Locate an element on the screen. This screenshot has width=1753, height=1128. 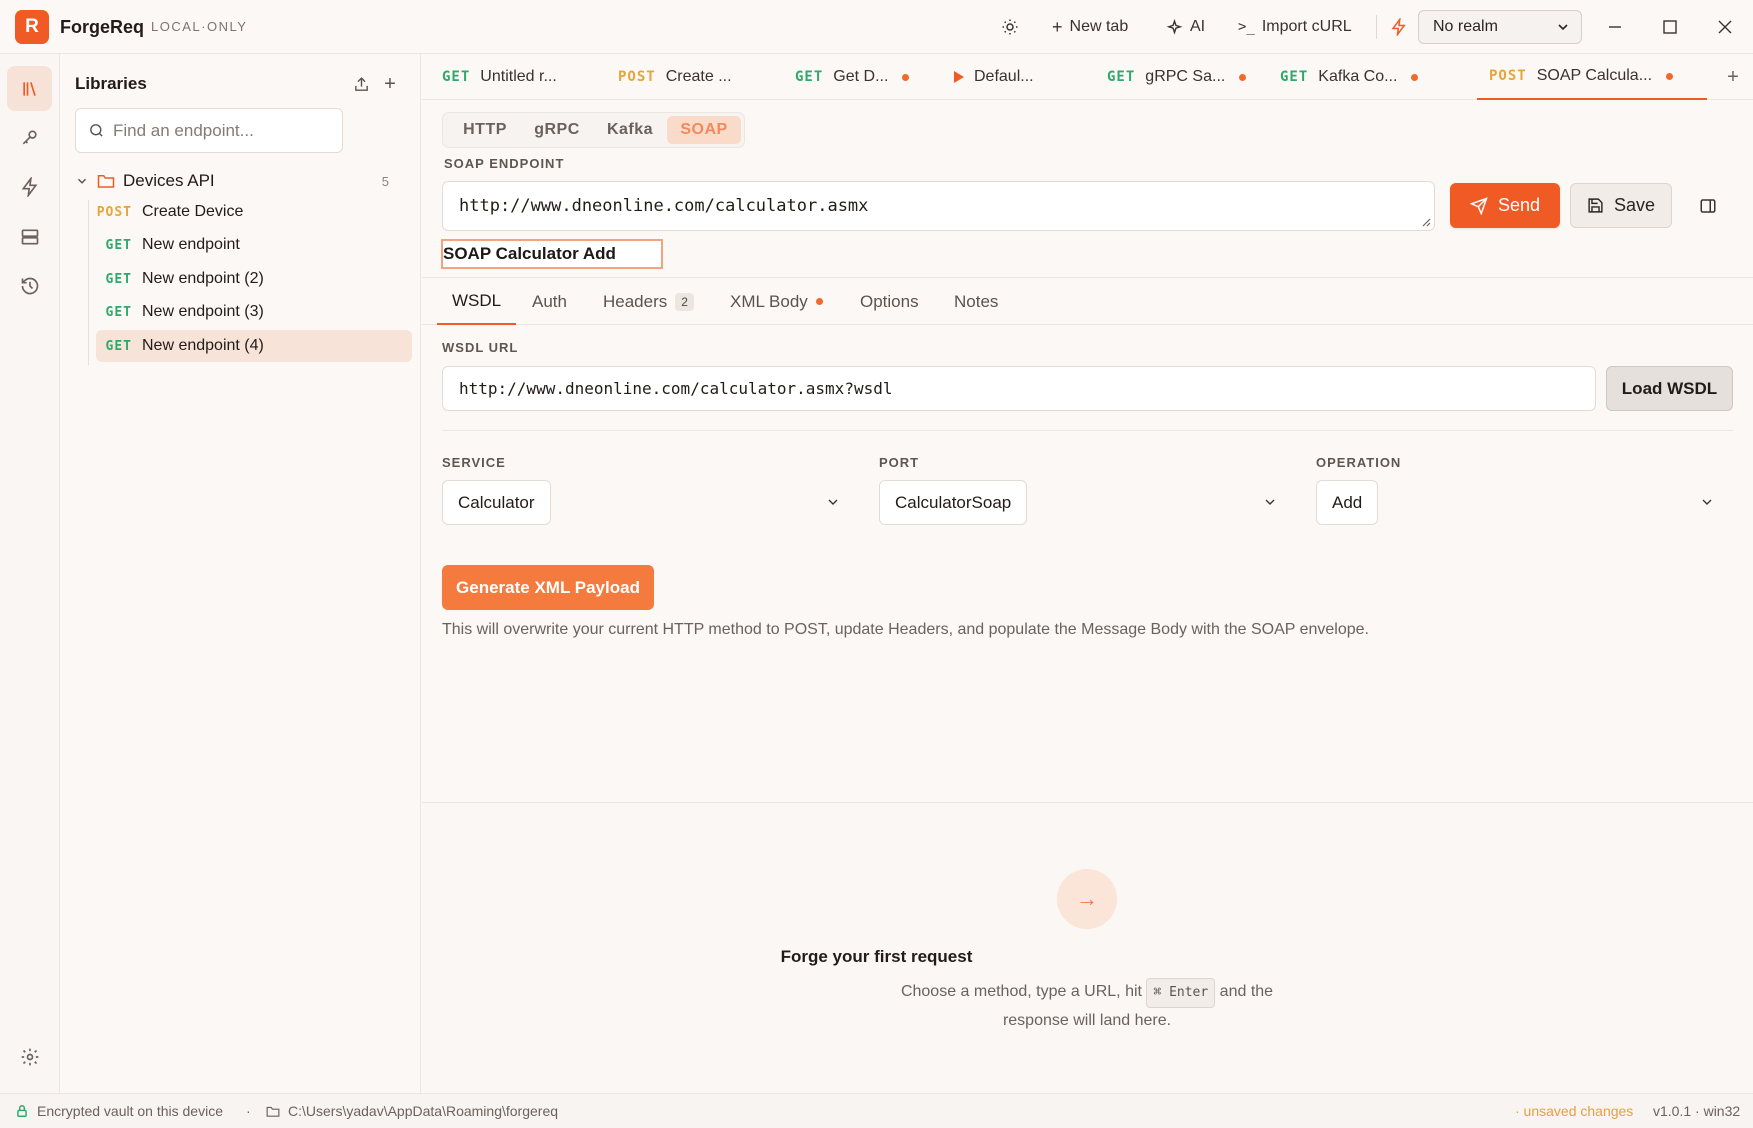
endpoint-item: POST Create Device is located at coordinates (254, 212).